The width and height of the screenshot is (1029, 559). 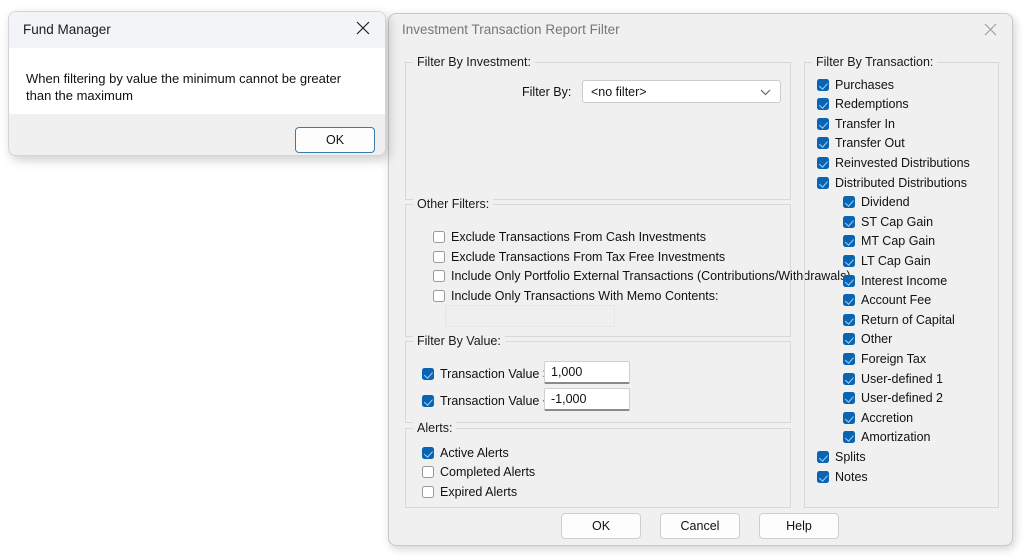 What do you see at coordinates (901, 182) in the screenshot?
I see `checkbox-label: Distributed Distributions` at bounding box center [901, 182].